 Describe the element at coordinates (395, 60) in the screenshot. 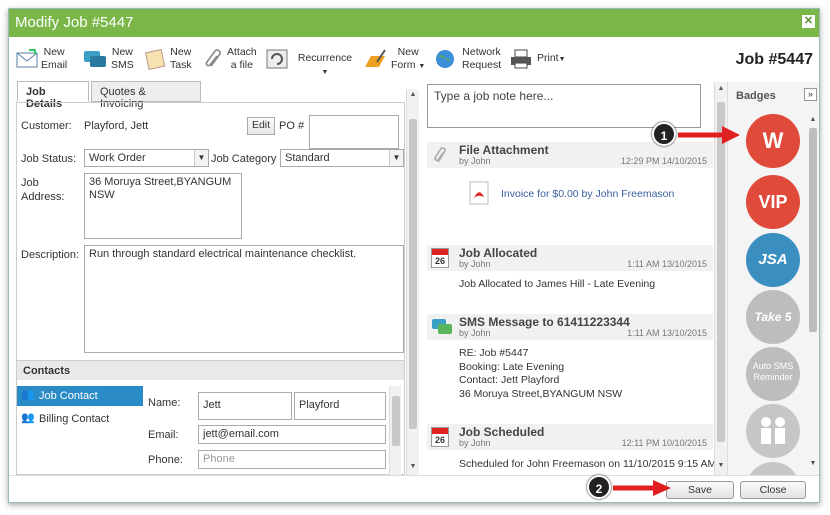

I see `new-form-button: New Form ▼` at that location.